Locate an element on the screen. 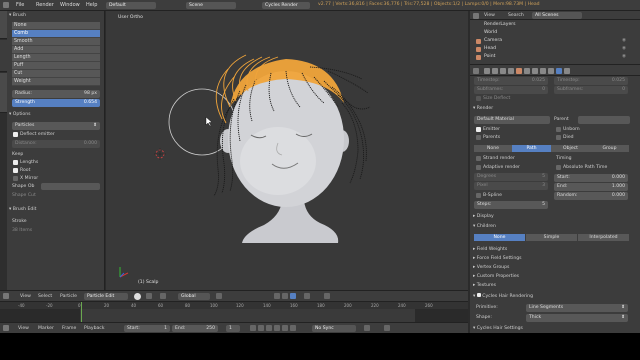 The width and height of the screenshot is (640, 360). layers-icon is located at coordinates (219, 296).